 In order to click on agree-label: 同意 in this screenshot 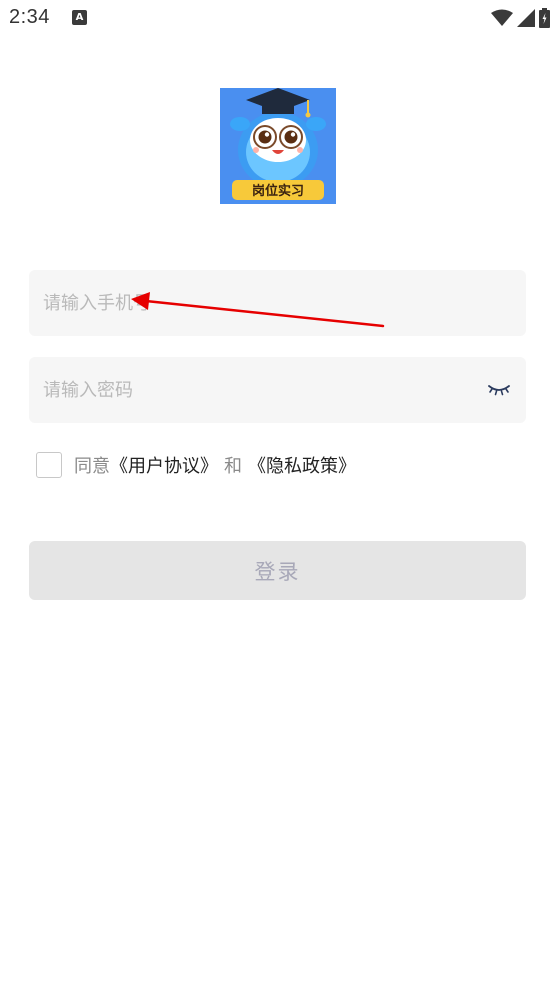, I will do `click(92, 466)`.